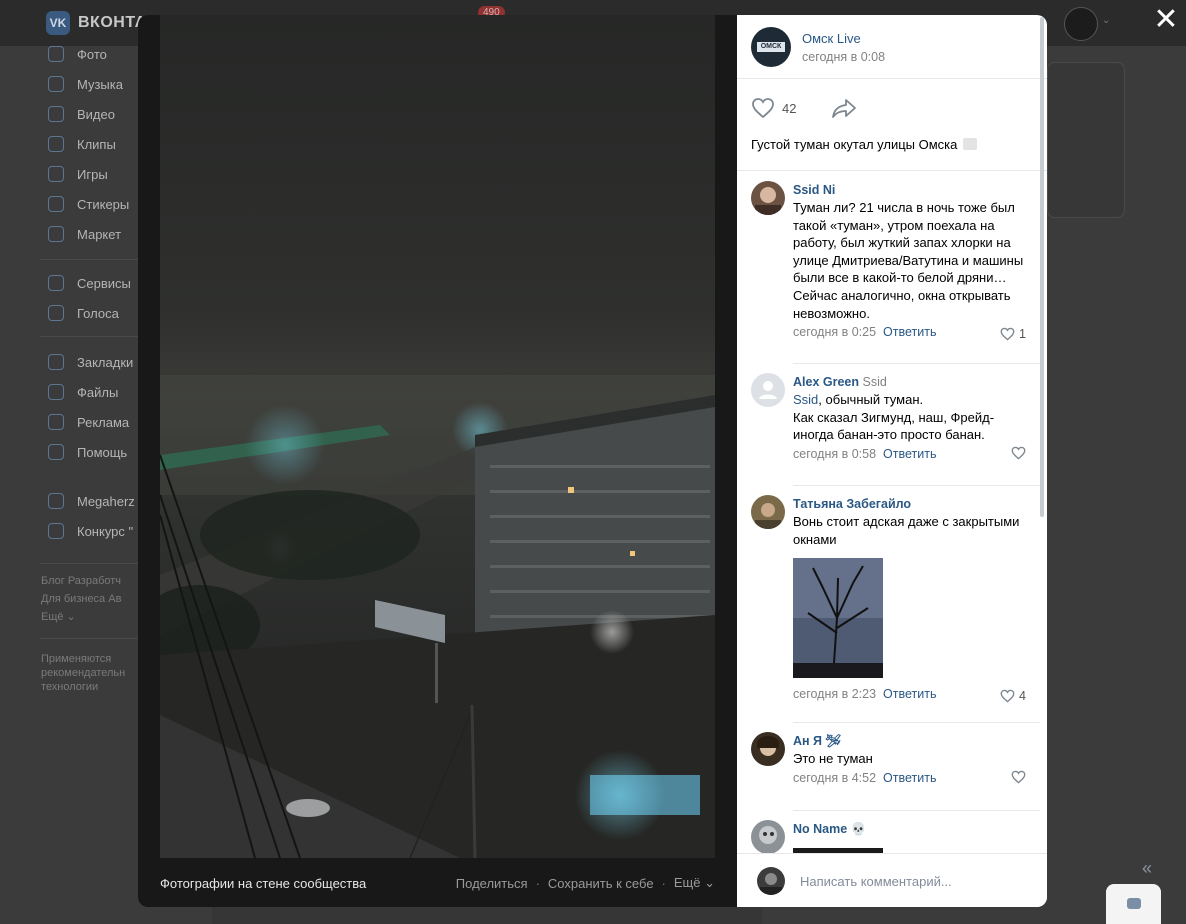  I want to click on comment-meta: сегодня в 2:23 Ответить 4, so click(909, 694).